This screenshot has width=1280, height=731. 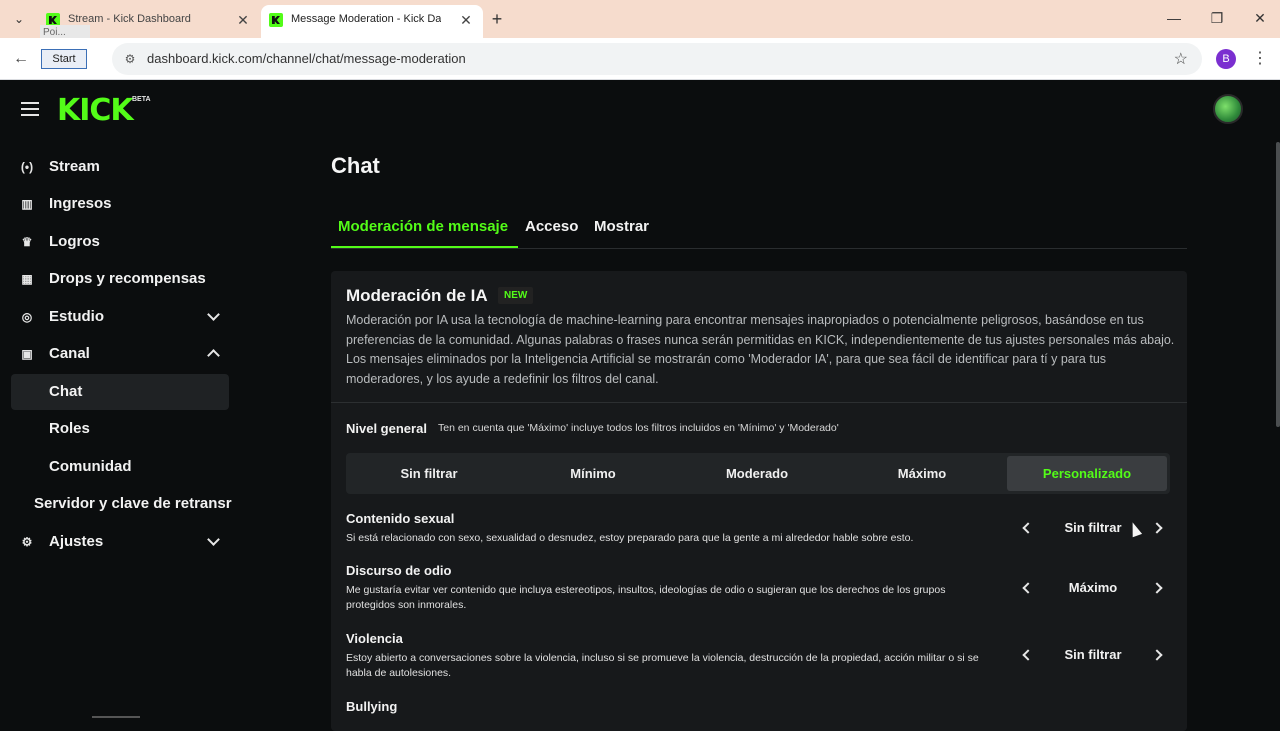 What do you see at coordinates (551, 226) in the screenshot?
I see `tab-acceso: Acceso` at bounding box center [551, 226].